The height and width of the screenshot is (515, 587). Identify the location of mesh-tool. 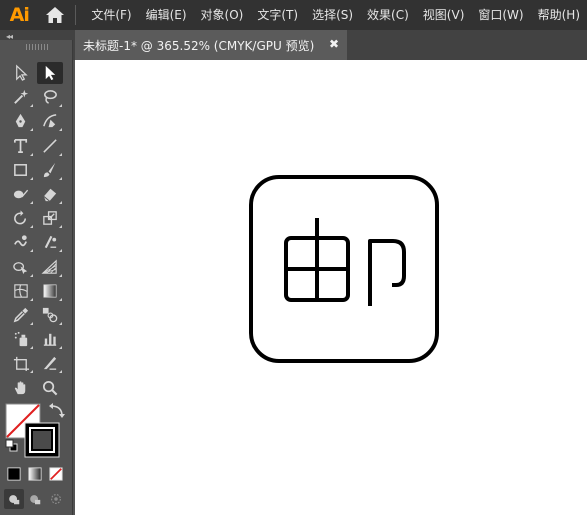
(21, 291).